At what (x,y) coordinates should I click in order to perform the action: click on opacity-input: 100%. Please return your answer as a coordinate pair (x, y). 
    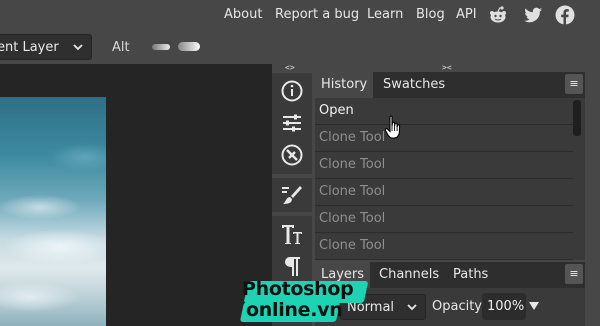
    Looking at the image, I should click on (504, 306).